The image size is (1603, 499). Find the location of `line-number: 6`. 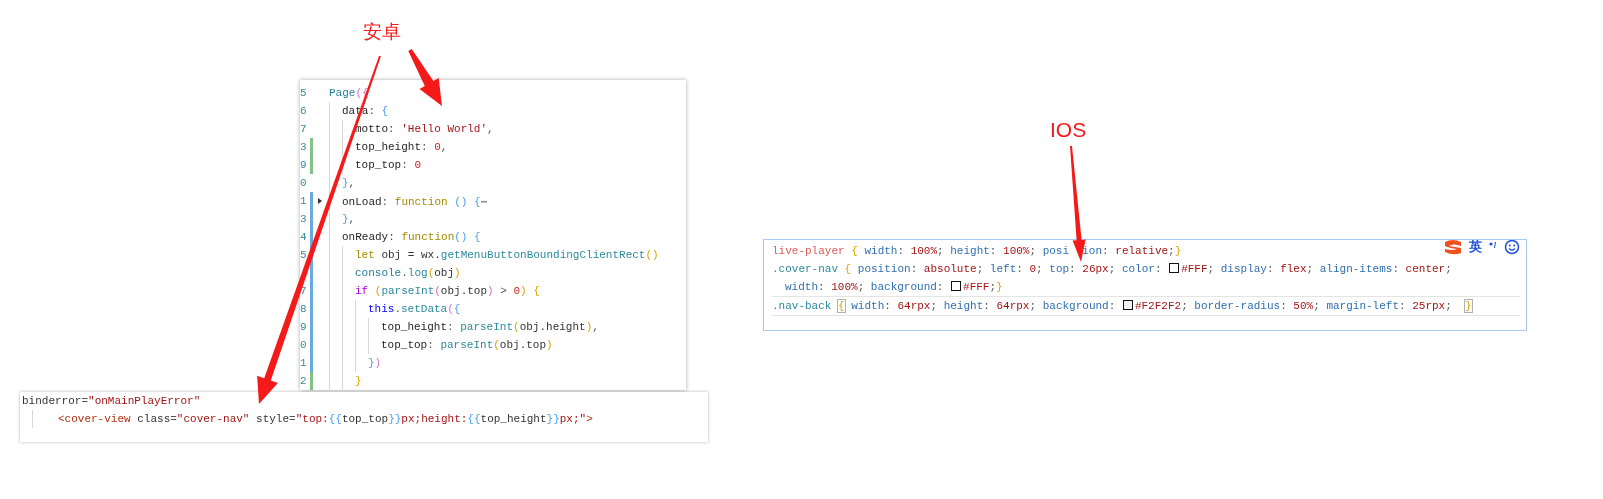

line-number: 6 is located at coordinates (303, 111).